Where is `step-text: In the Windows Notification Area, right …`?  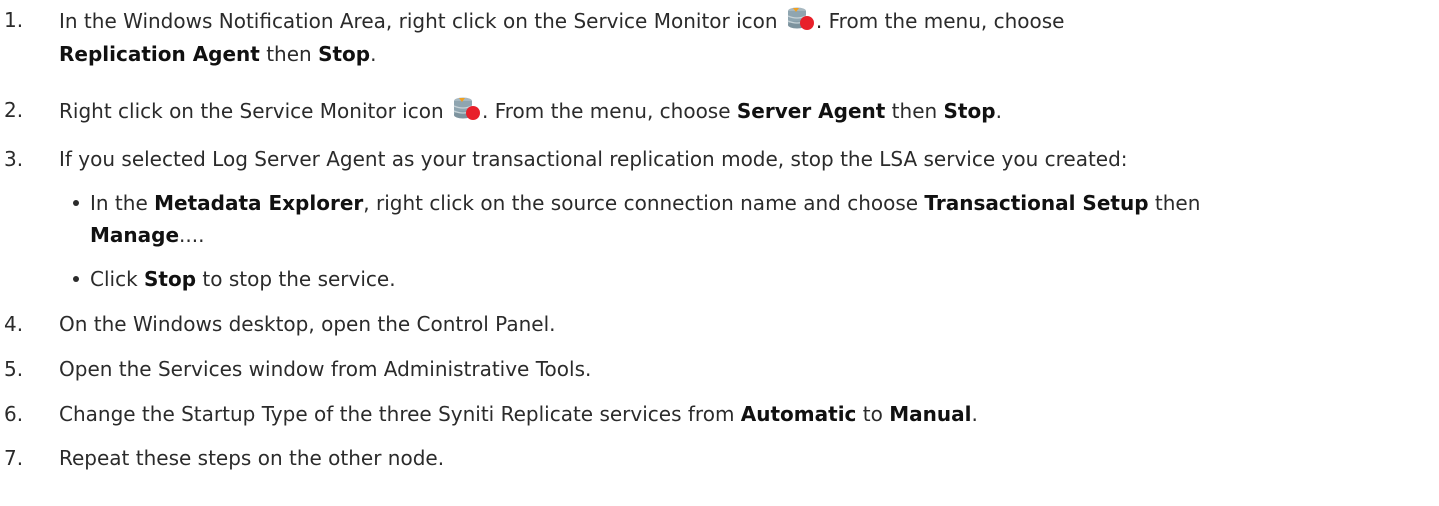 step-text: In the Windows Notification Area, right … is located at coordinates (421, 21).